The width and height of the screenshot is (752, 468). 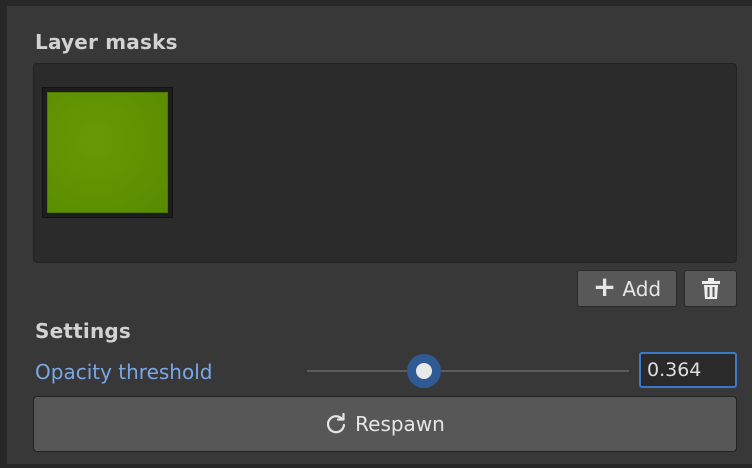 I want to click on layer-masks-title: Layer masks, so click(x=106, y=42).